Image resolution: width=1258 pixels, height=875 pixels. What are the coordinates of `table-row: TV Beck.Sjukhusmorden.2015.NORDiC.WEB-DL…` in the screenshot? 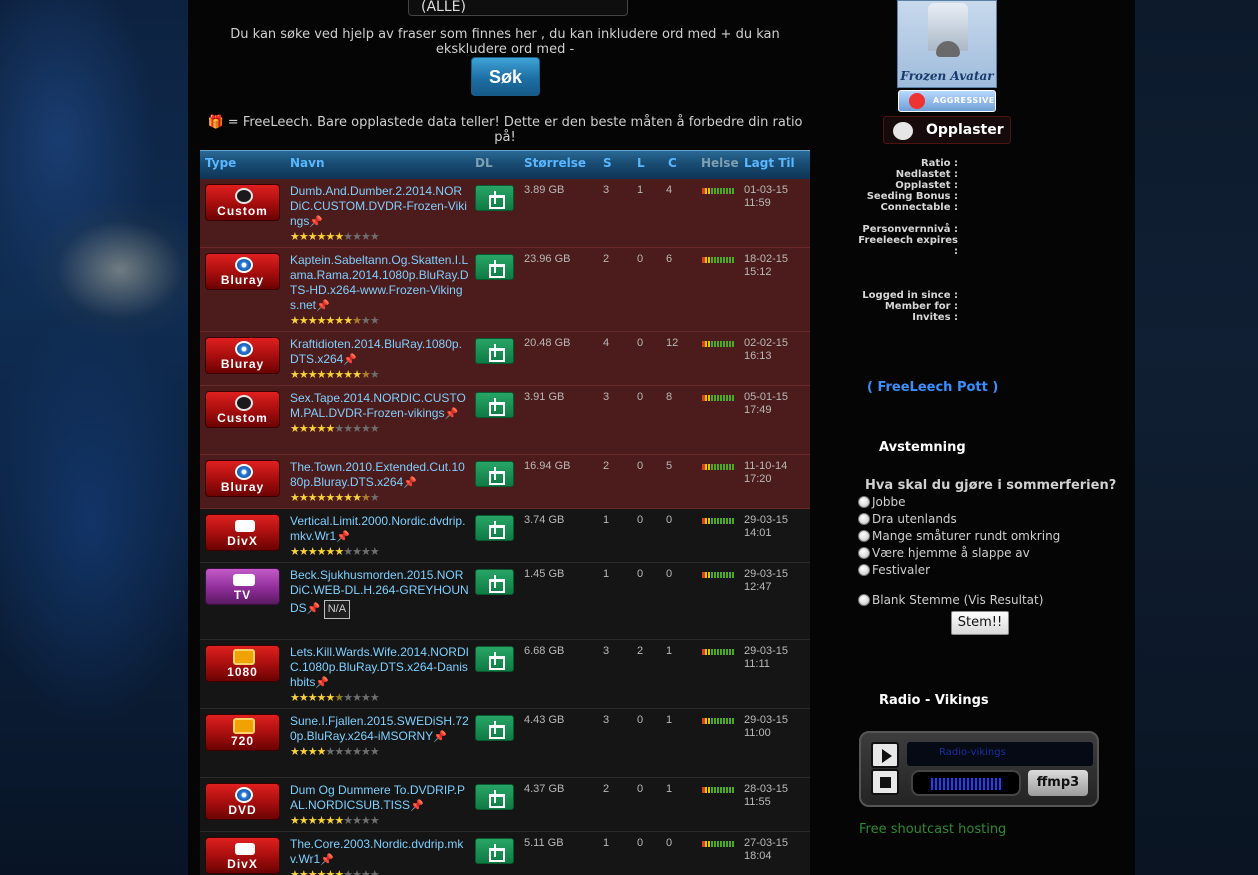 It's located at (505, 601).